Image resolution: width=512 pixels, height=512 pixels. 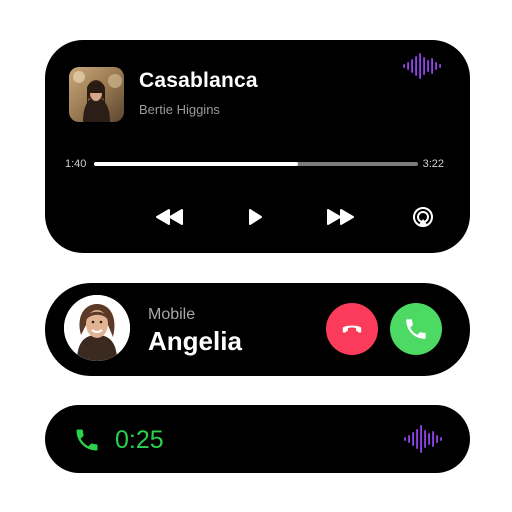 What do you see at coordinates (179, 109) in the screenshot?
I see `song-artist: Bertie Higgins` at bounding box center [179, 109].